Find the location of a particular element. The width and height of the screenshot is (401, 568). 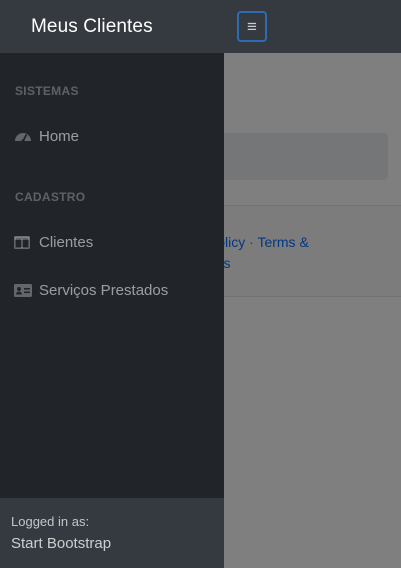

logged-in-label: Logged in as: is located at coordinates (50, 521).